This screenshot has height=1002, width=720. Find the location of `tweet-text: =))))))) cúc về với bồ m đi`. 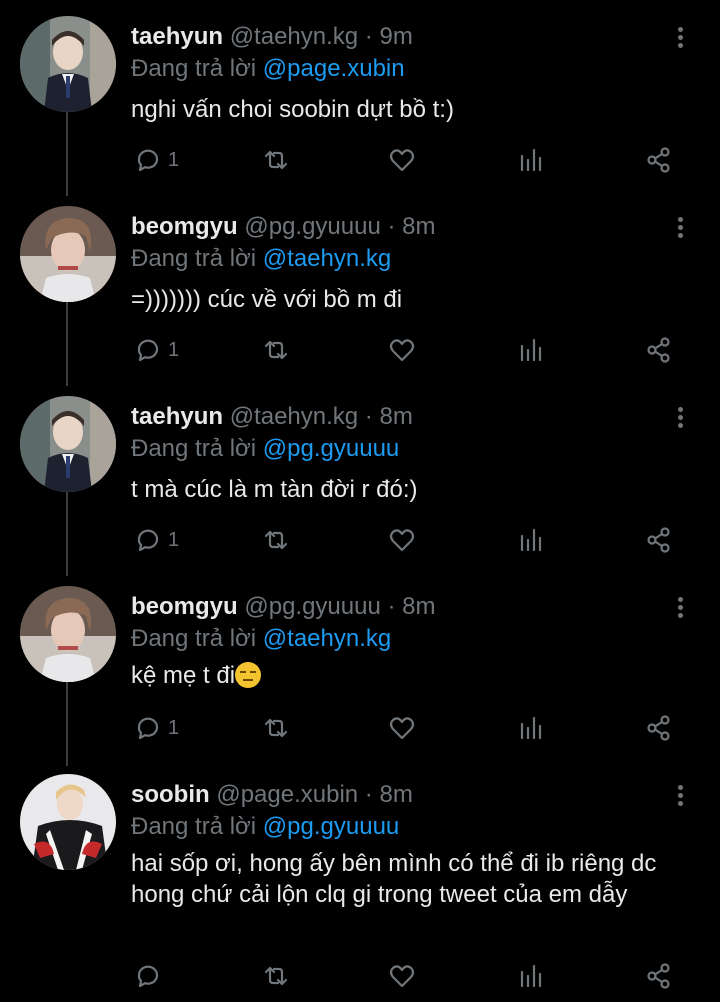

tweet-text: =))))))) cúc về với bồ m đi is located at coordinates (267, 299).